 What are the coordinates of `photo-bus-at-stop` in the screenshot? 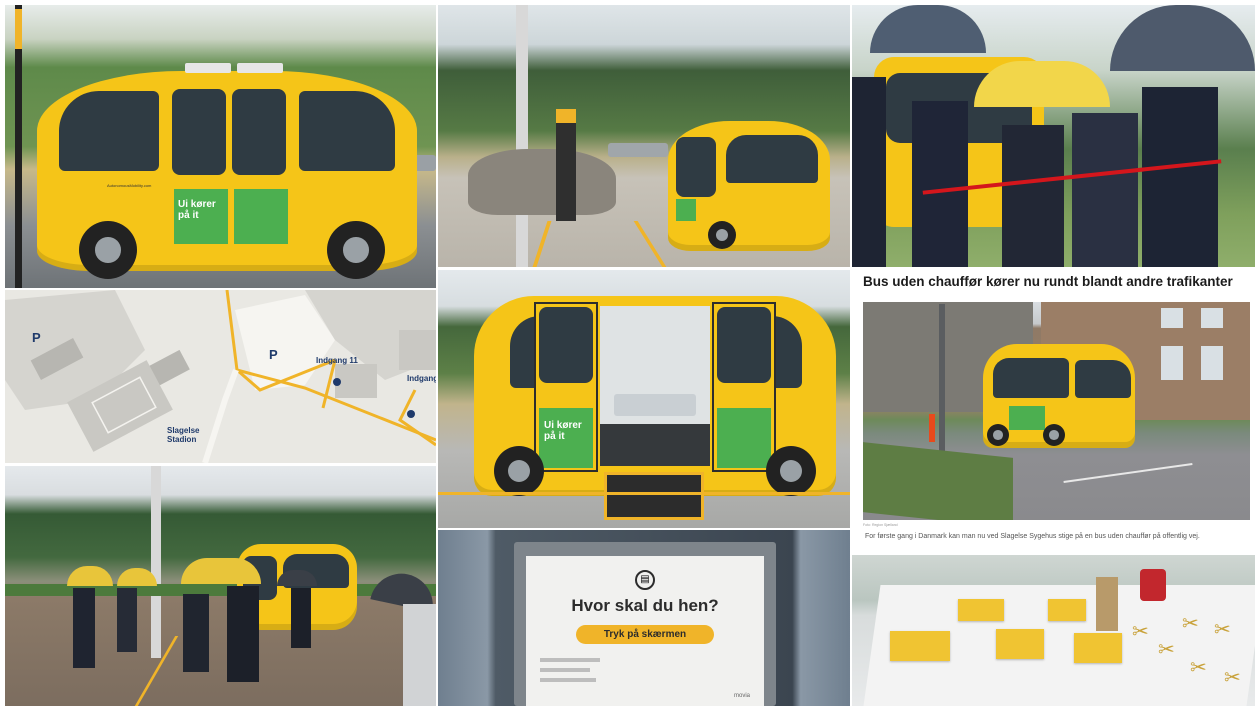 It's located at (644, 136).